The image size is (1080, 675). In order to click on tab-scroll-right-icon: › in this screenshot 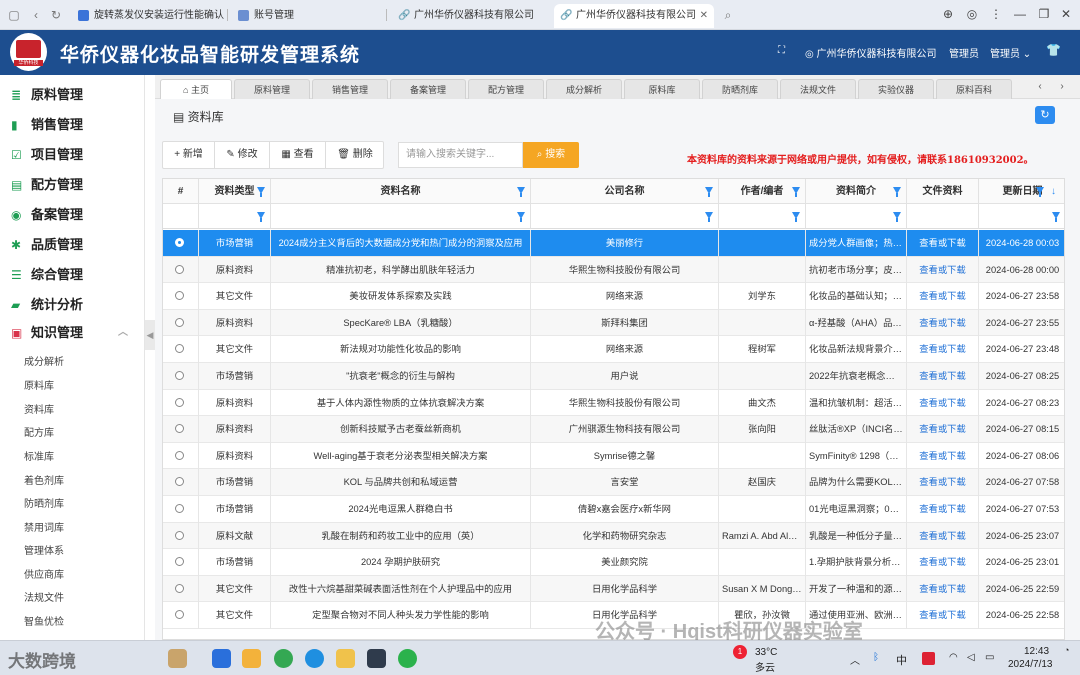, I will do `click(1062, 87)`.